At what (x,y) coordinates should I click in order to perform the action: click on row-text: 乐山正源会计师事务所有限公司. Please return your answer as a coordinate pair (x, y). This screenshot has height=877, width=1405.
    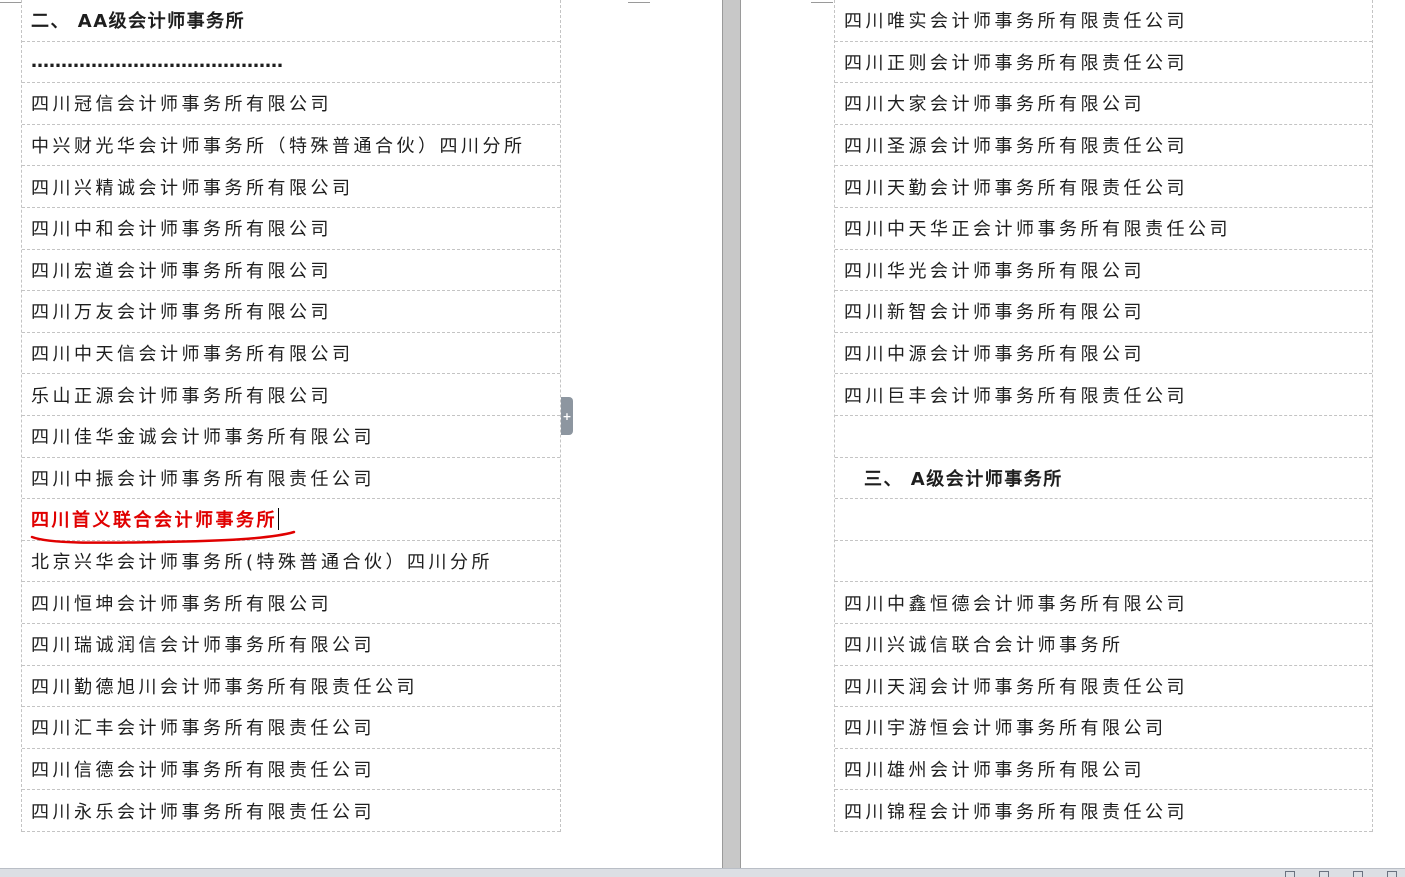
    Looking at the image, I should click on (181, 396).